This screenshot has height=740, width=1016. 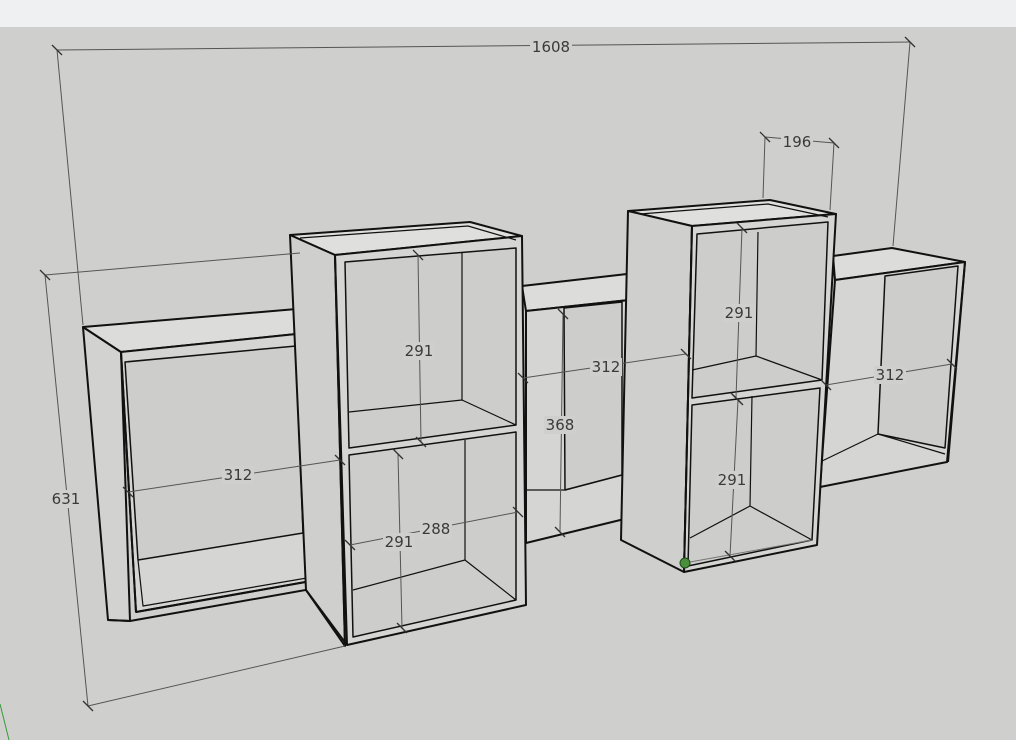 What do you see at coordinates (399, 542) in the screenshot?
I see `dim-tower1-bottom-height: 291` at bounding box center [399, 542].